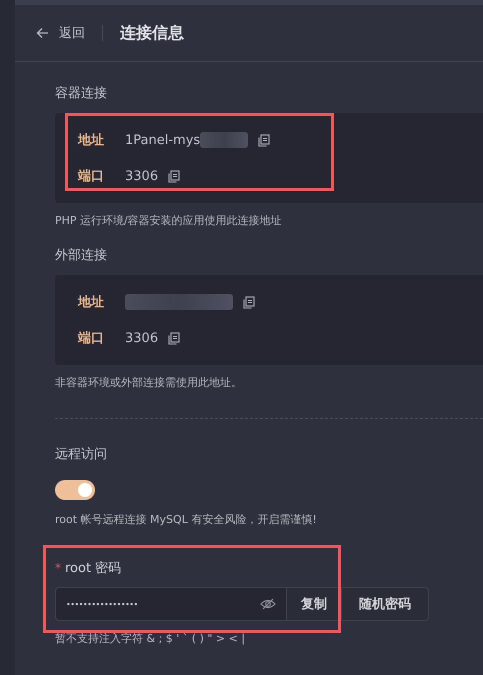 Image resolution: width=483 pixels, height=675 pixels. Describe the element at coordinates (162, 140) in the screenshot. I see `field-value: 1Panel-mys` at that location.